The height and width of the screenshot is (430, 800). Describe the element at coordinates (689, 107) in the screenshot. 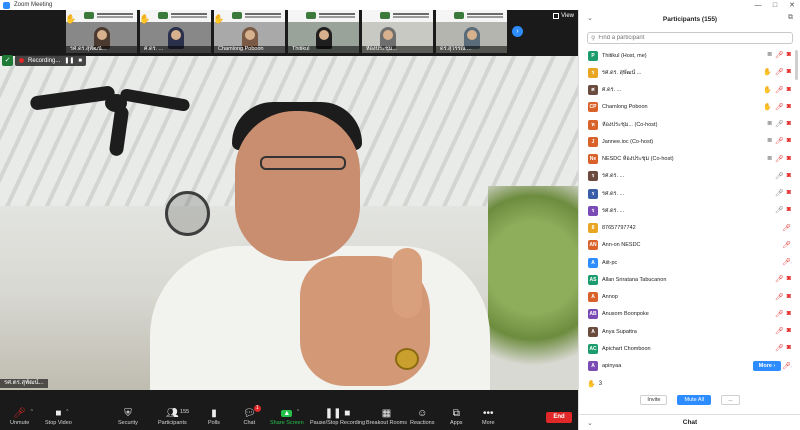

I see `participant-row: CP Chamlong Poboon ✋ 🎤︎ ◙` at that location.